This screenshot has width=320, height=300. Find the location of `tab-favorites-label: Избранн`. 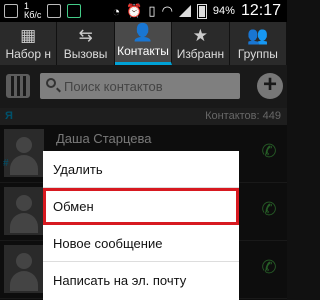

tab-favorites-label: Избранн is located at coordinates (200, 54).